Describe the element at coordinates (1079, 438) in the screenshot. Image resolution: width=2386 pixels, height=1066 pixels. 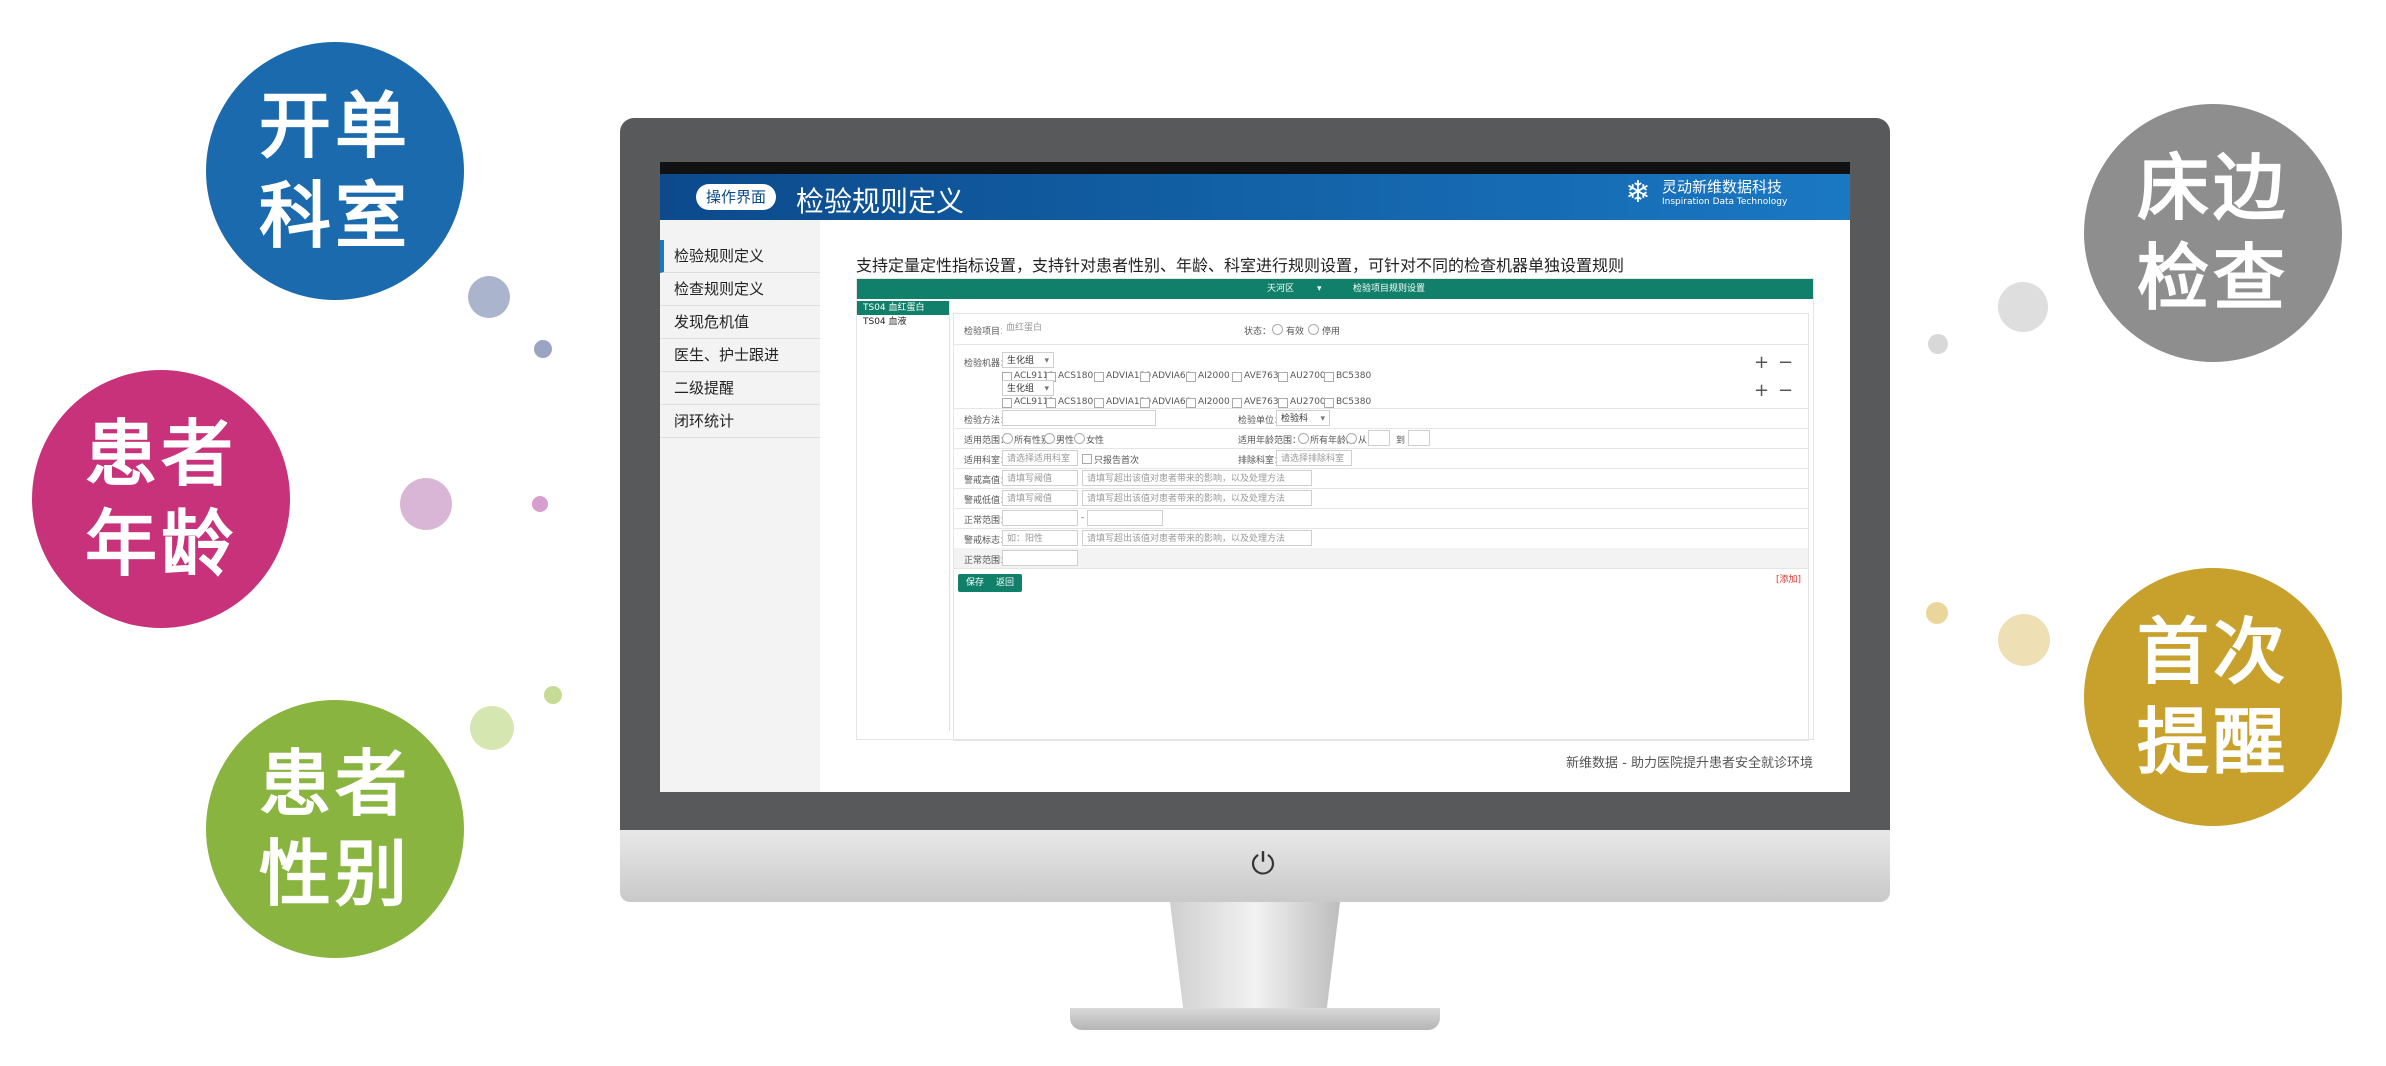
I see `scope-radio-female` at that location.